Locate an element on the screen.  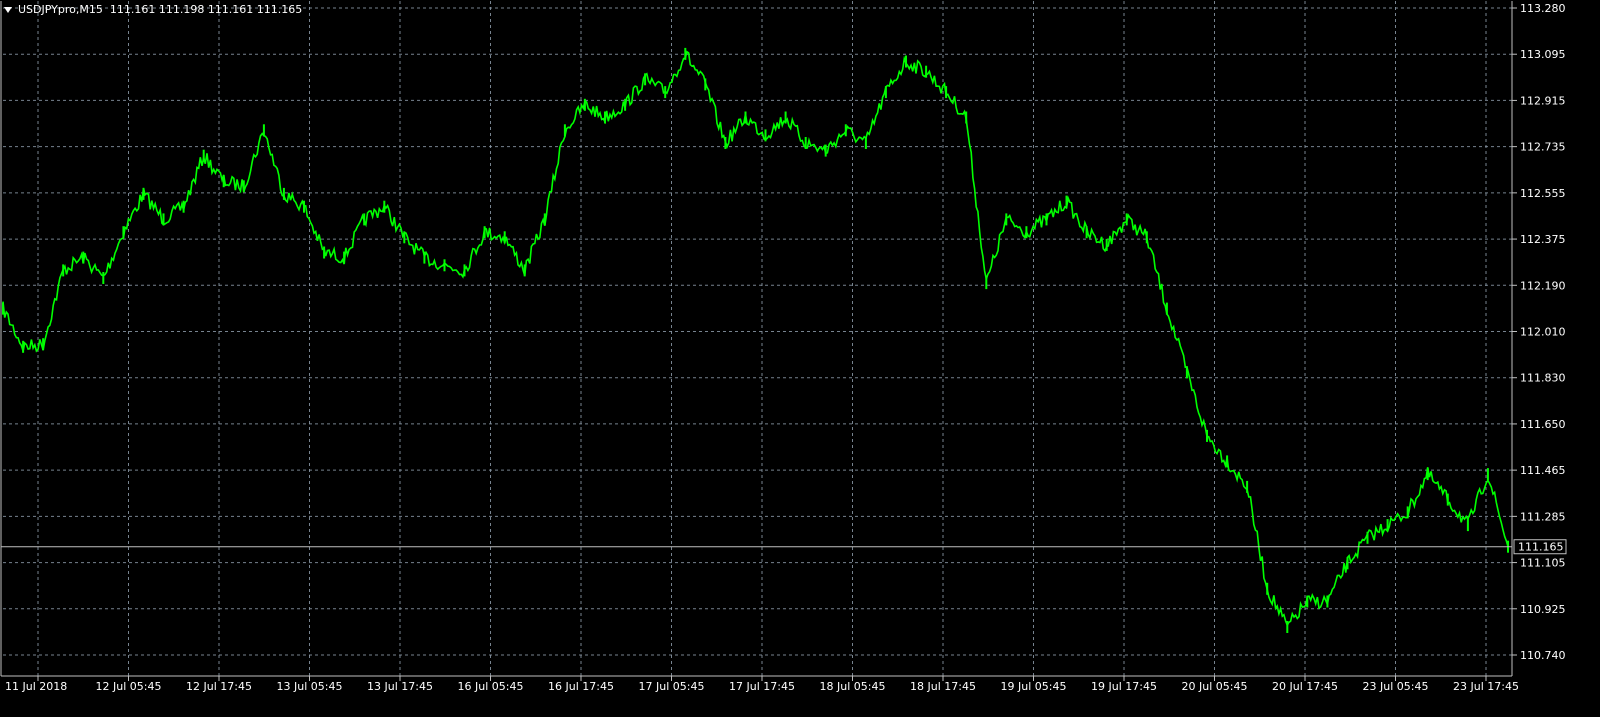
y-tick-label: 112.735 is located at coordinates (1543, 147).